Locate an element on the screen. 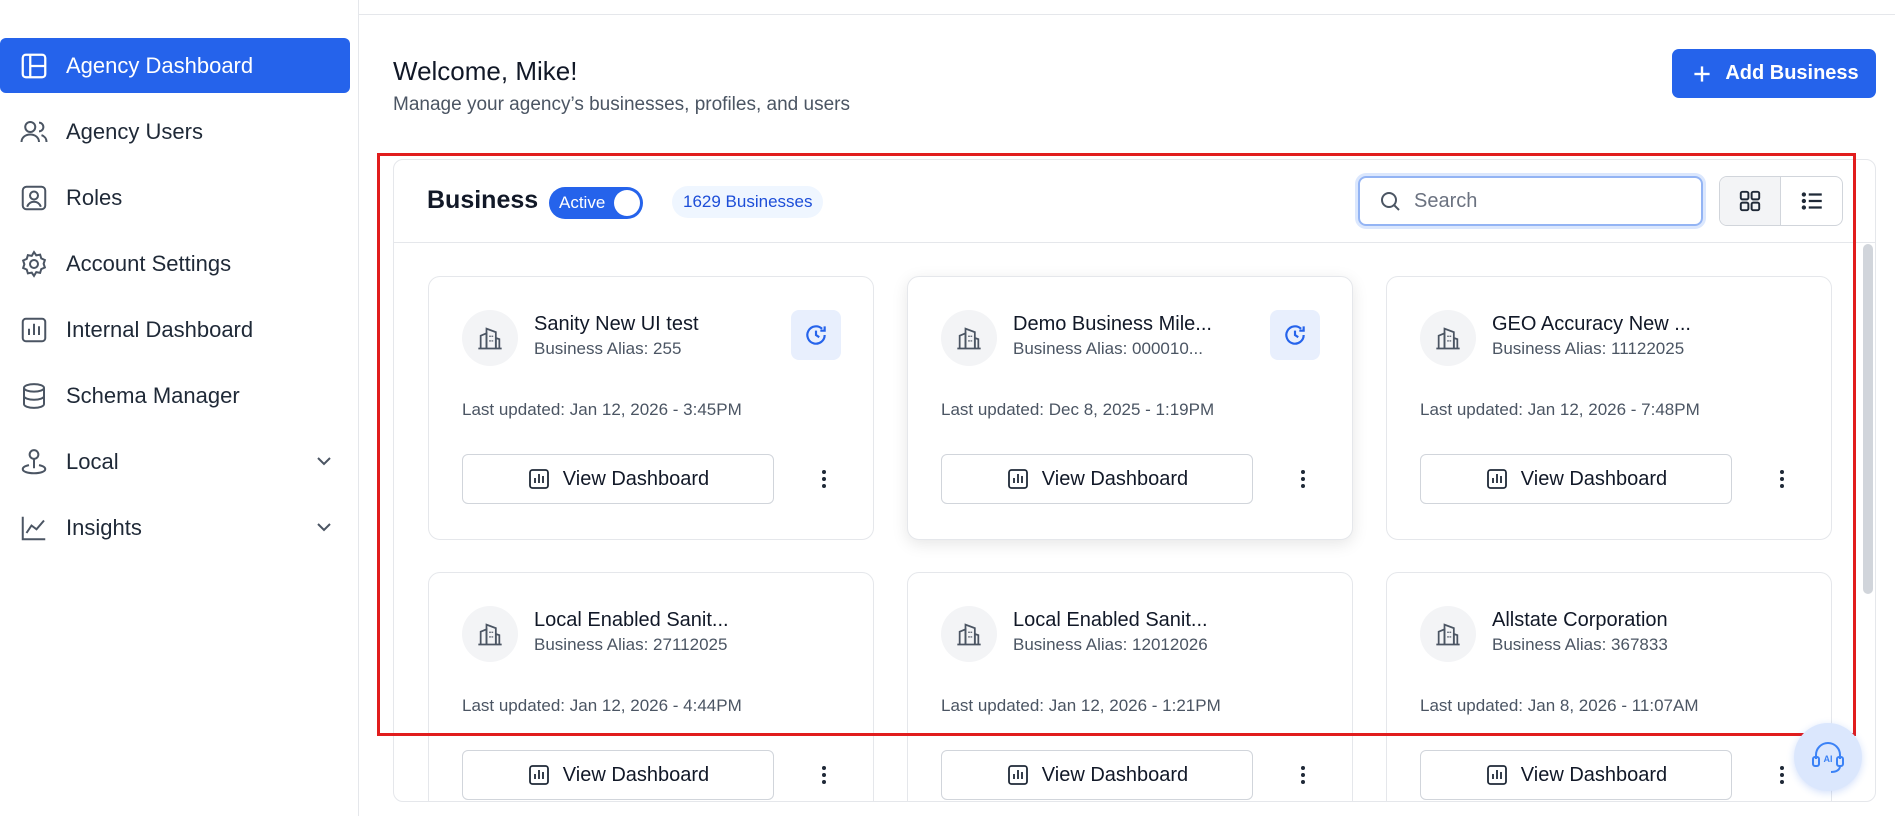  sidebar-item-label: Roles is located at coordinates (94, 197).